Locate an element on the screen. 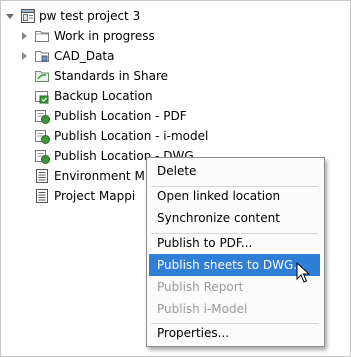 Image resolution: width=351 pixels, height=357 pixels. tree-node-label: Publish Location - i-model is located at coordinates (131, 136).